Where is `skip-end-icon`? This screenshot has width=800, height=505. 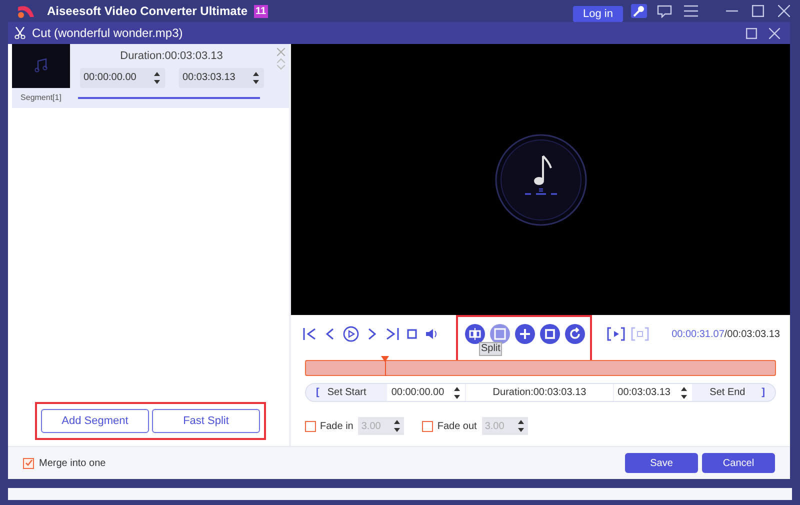
skip-end-icon is located at coordinates (392, 334).